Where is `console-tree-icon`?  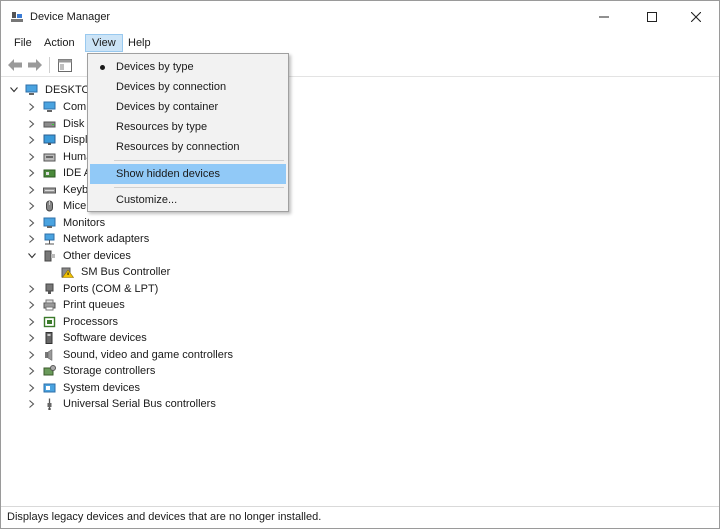 console-tree-icon is located at coordinates (65, 65).